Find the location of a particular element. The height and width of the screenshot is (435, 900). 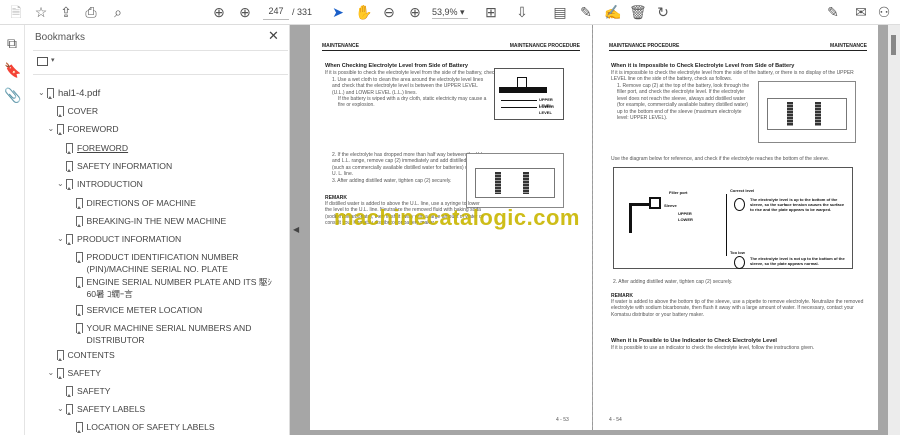

delete-icon: 🗑 is located at coordinates (638, 12).